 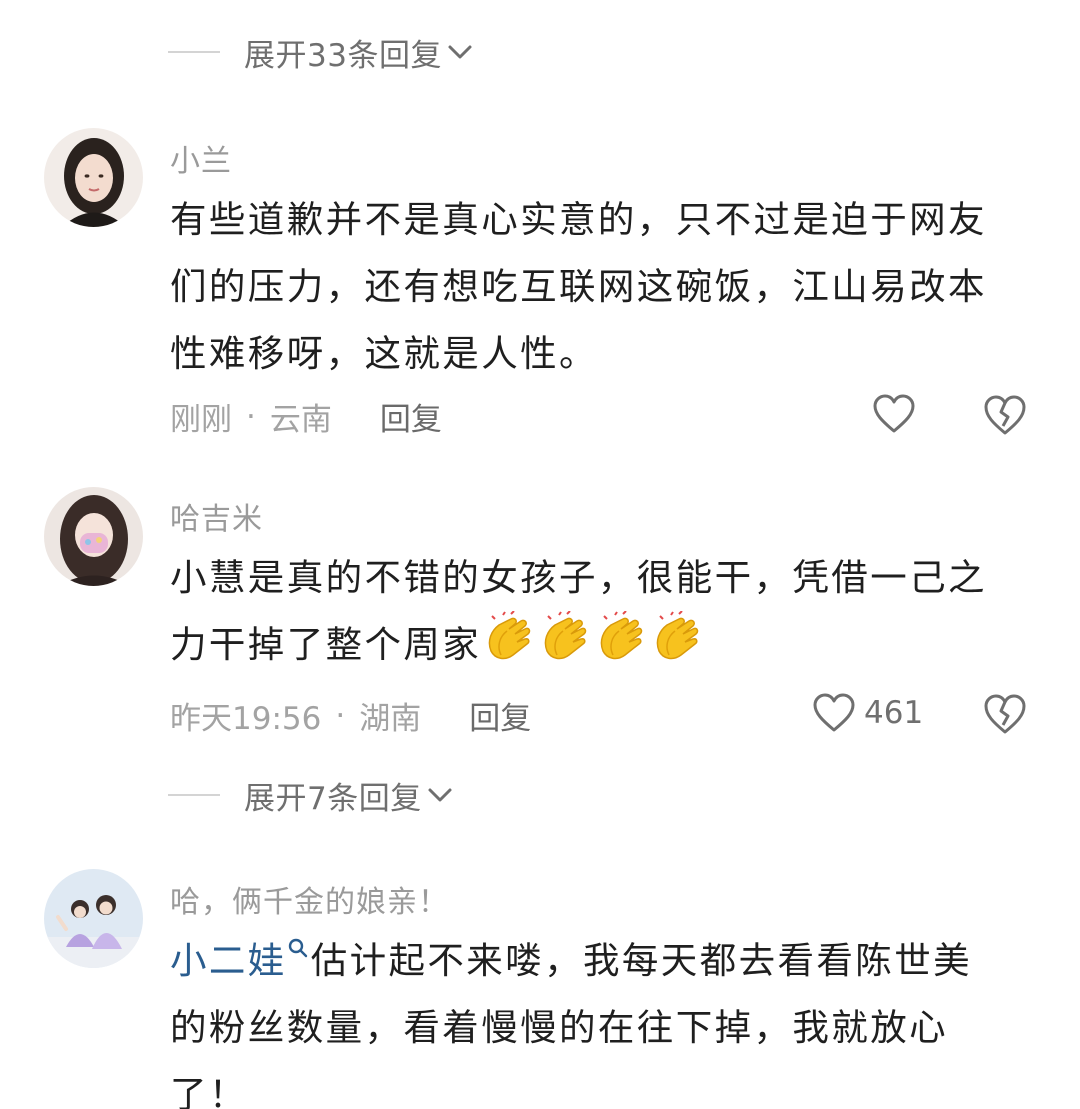 What do you see at coordinates (209, 1091) in the screenshot?
I see `comment-line: 了！` at bounding box center [209, 1091].